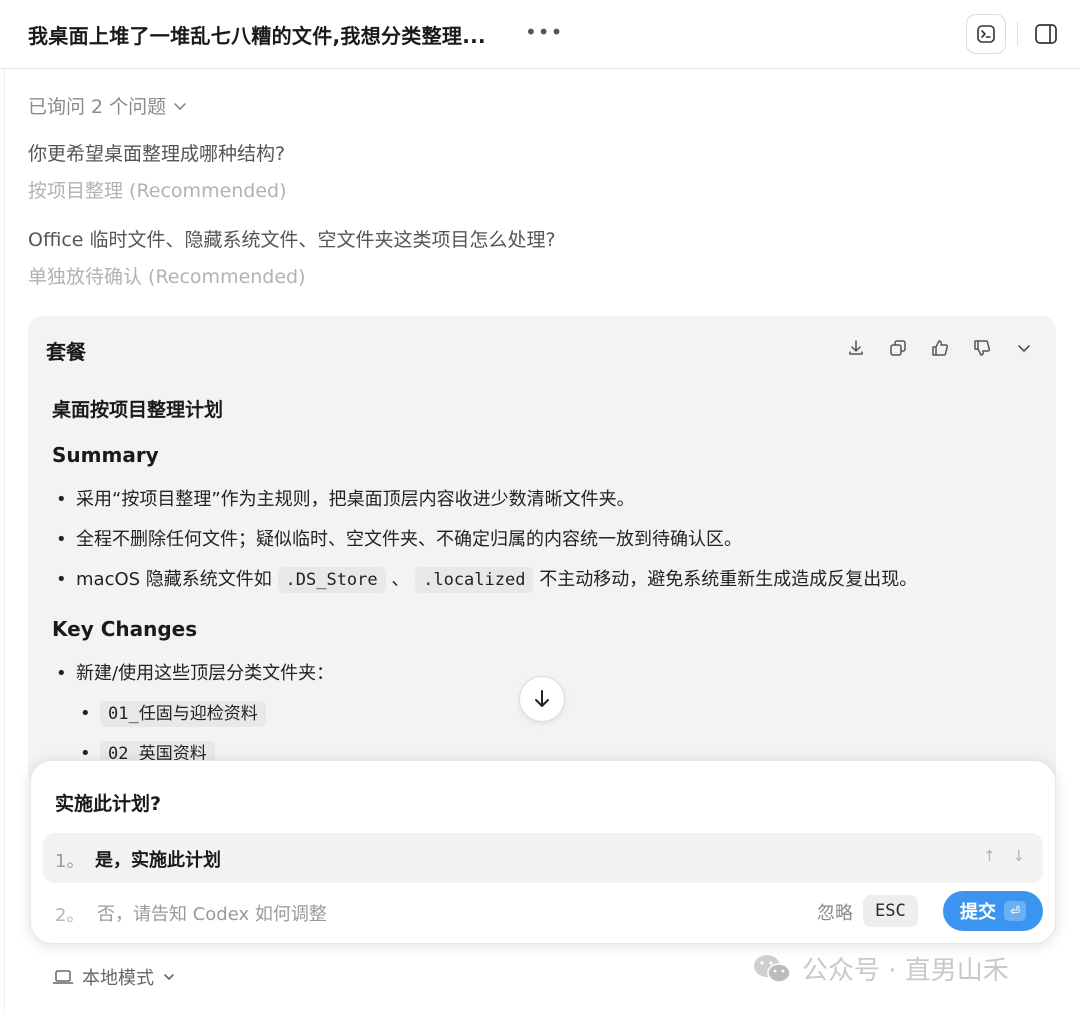 This screenshot has height=1010, width=1080. I want to click on asked-questions-toggle: 已询问 2 个问题, so click(108, 105).